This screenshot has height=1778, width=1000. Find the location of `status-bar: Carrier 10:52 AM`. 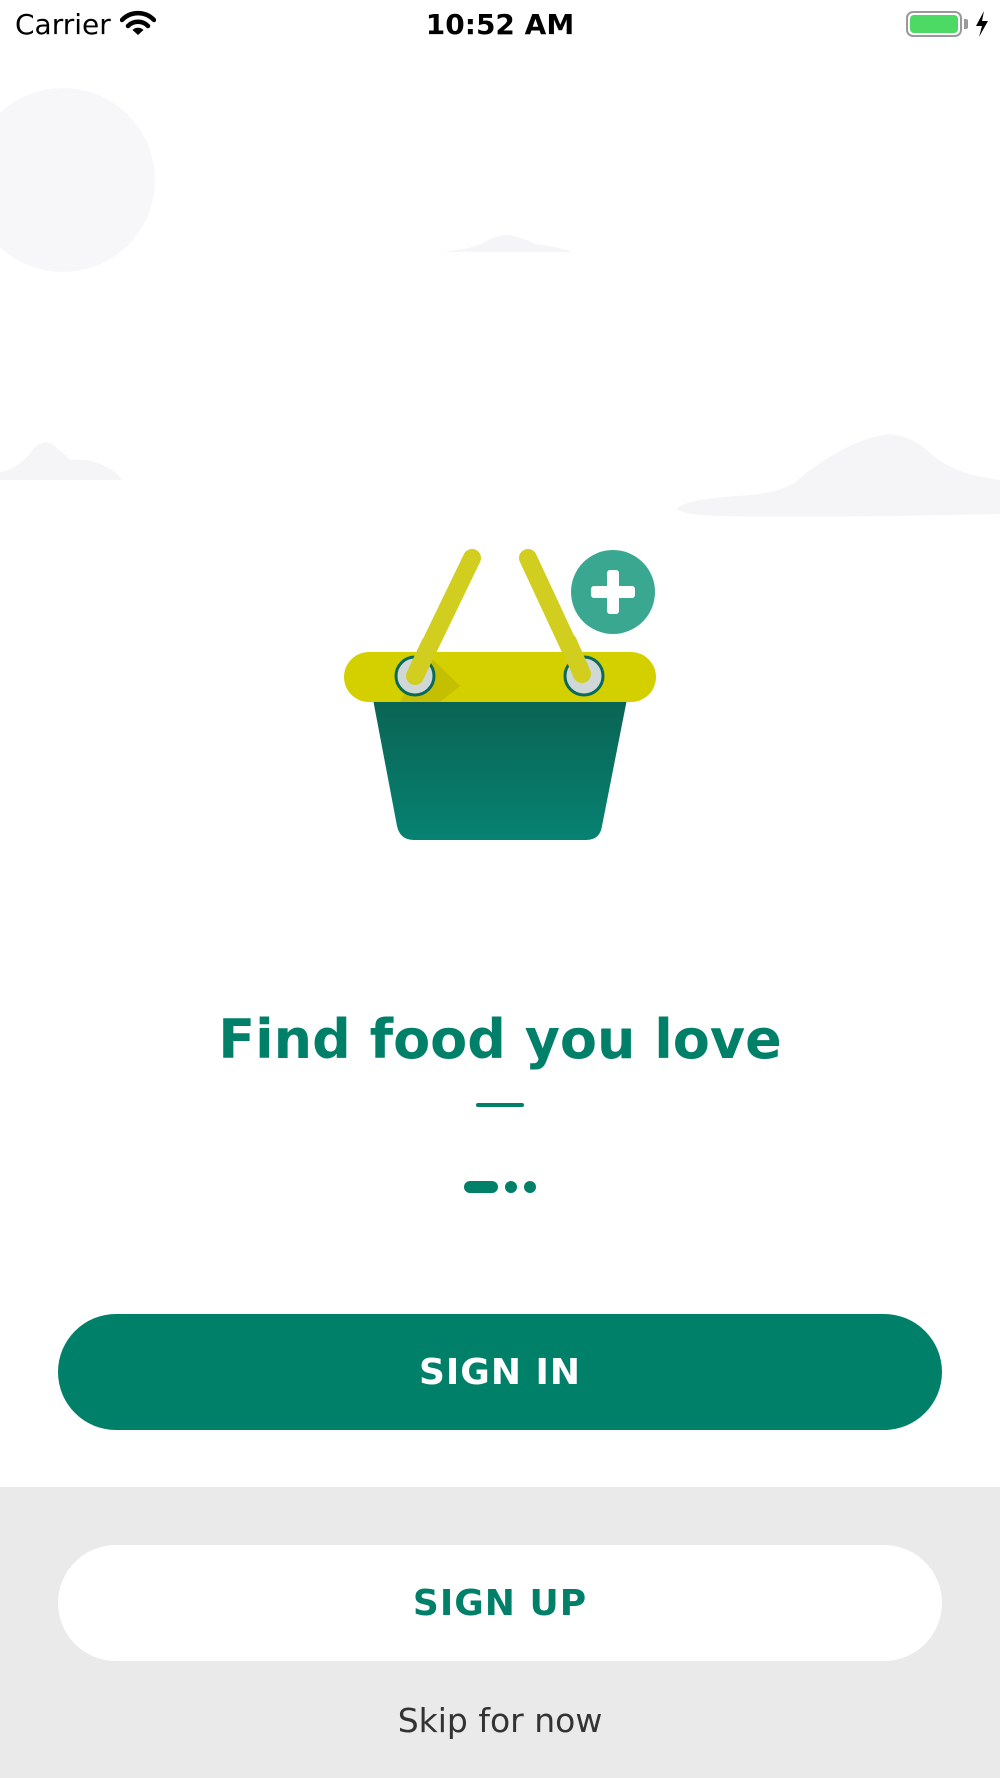

status-bar: Carrier 10:52 AM is located at coordinates (500, 26).